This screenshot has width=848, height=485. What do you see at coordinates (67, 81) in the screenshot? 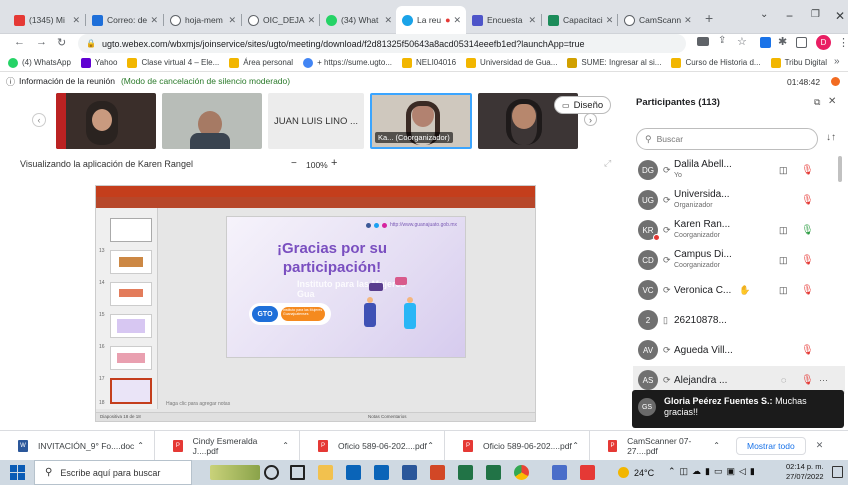
I see `meeting-info-title: Información de la reunión` at bounding box center [67, 81].